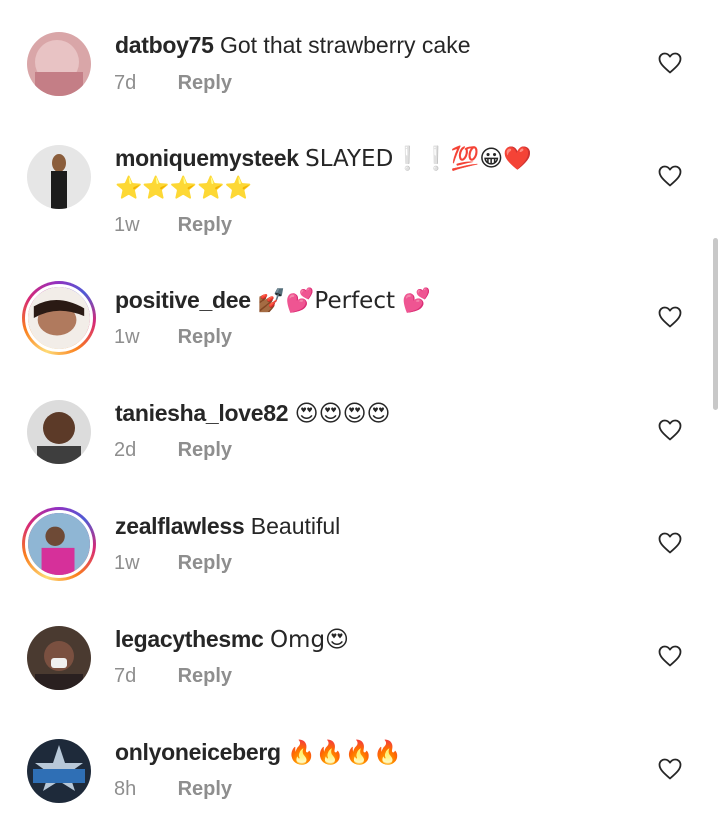 The width and height of the screenshot is (720, 827). What do you see at coordinates (295, 526) in the screenshot?
I see `comment-text: Beautiful` at bounding box center [295, 526].